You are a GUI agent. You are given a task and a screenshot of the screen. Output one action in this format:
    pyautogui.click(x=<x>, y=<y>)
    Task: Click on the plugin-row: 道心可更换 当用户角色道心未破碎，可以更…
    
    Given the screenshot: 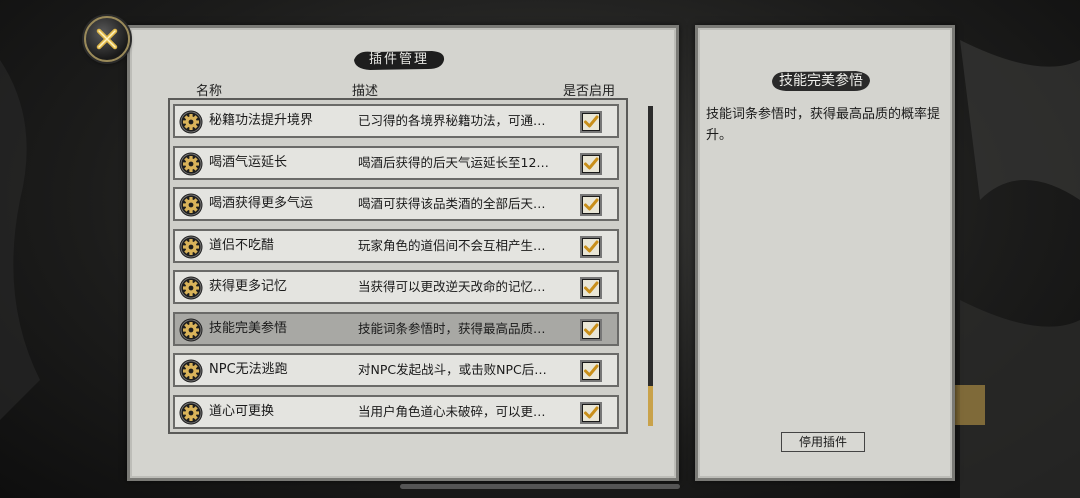 What is the action you would take?
    pyautogui.click(x=396, y=411)
    